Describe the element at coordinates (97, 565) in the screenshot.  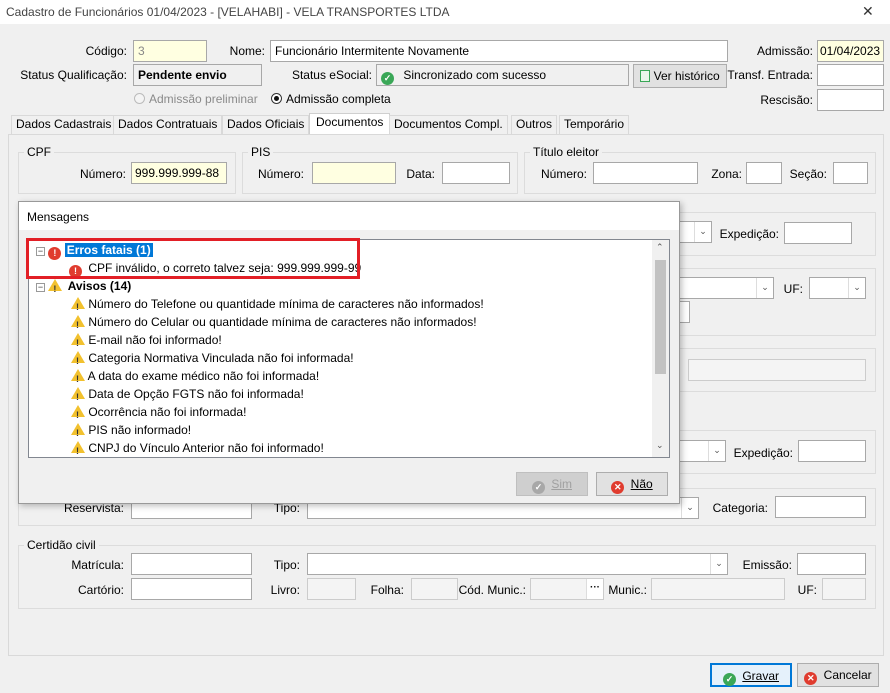
I see `matricula-label: Matrícula:` at that location.